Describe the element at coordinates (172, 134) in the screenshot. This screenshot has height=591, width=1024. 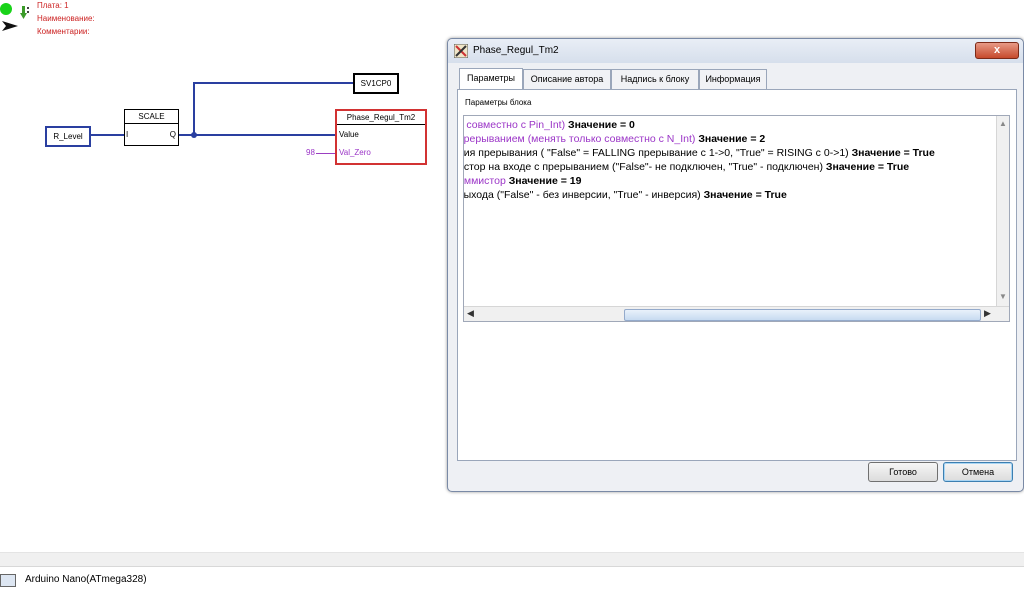
I see `scale-output-pin: Q` at that location.